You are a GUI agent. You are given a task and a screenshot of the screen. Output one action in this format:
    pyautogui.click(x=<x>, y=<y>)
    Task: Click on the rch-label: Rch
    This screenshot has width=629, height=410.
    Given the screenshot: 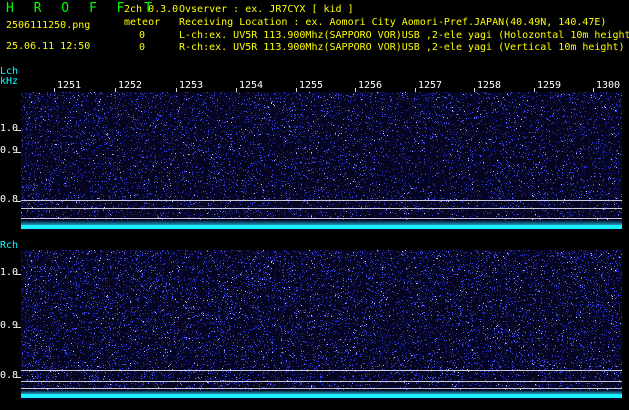 What is the action you would take?
    pyautogui.click(x=9, y=246)
    